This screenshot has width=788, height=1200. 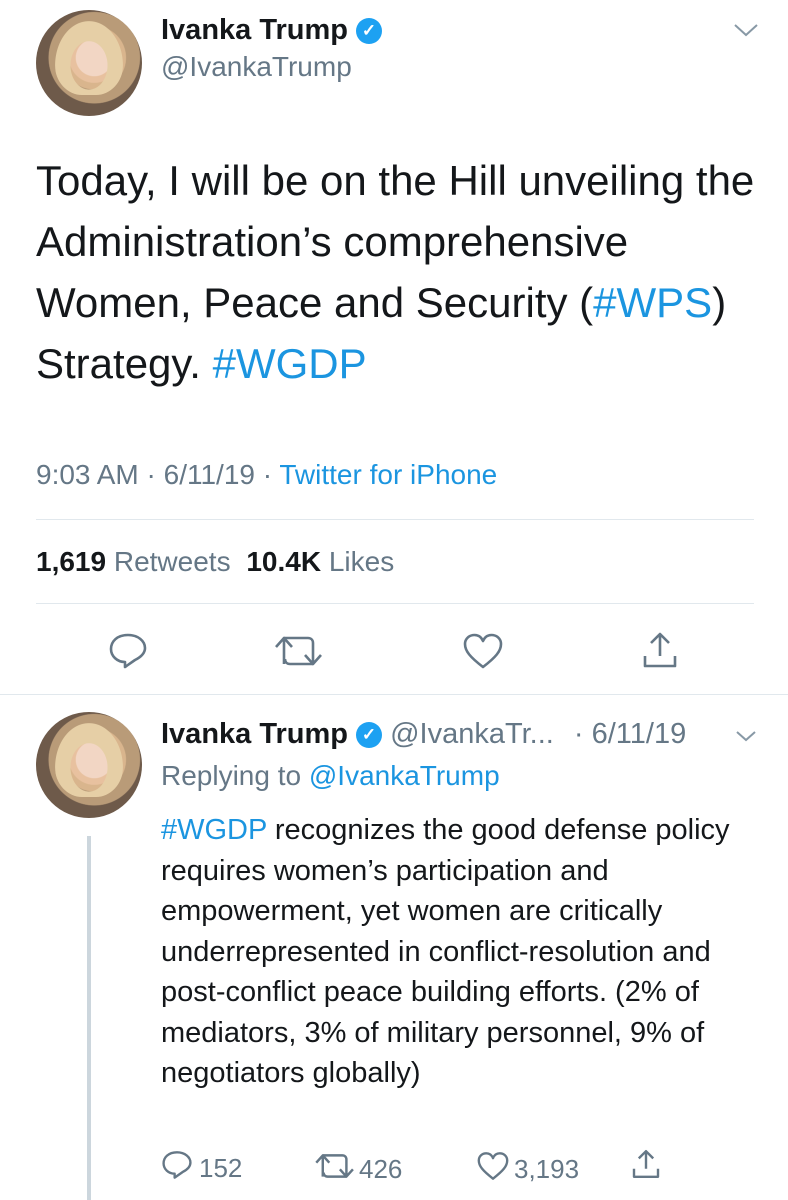 I want to click on reply-display-name: Ivanka Trump, so click(x=254, y=734).